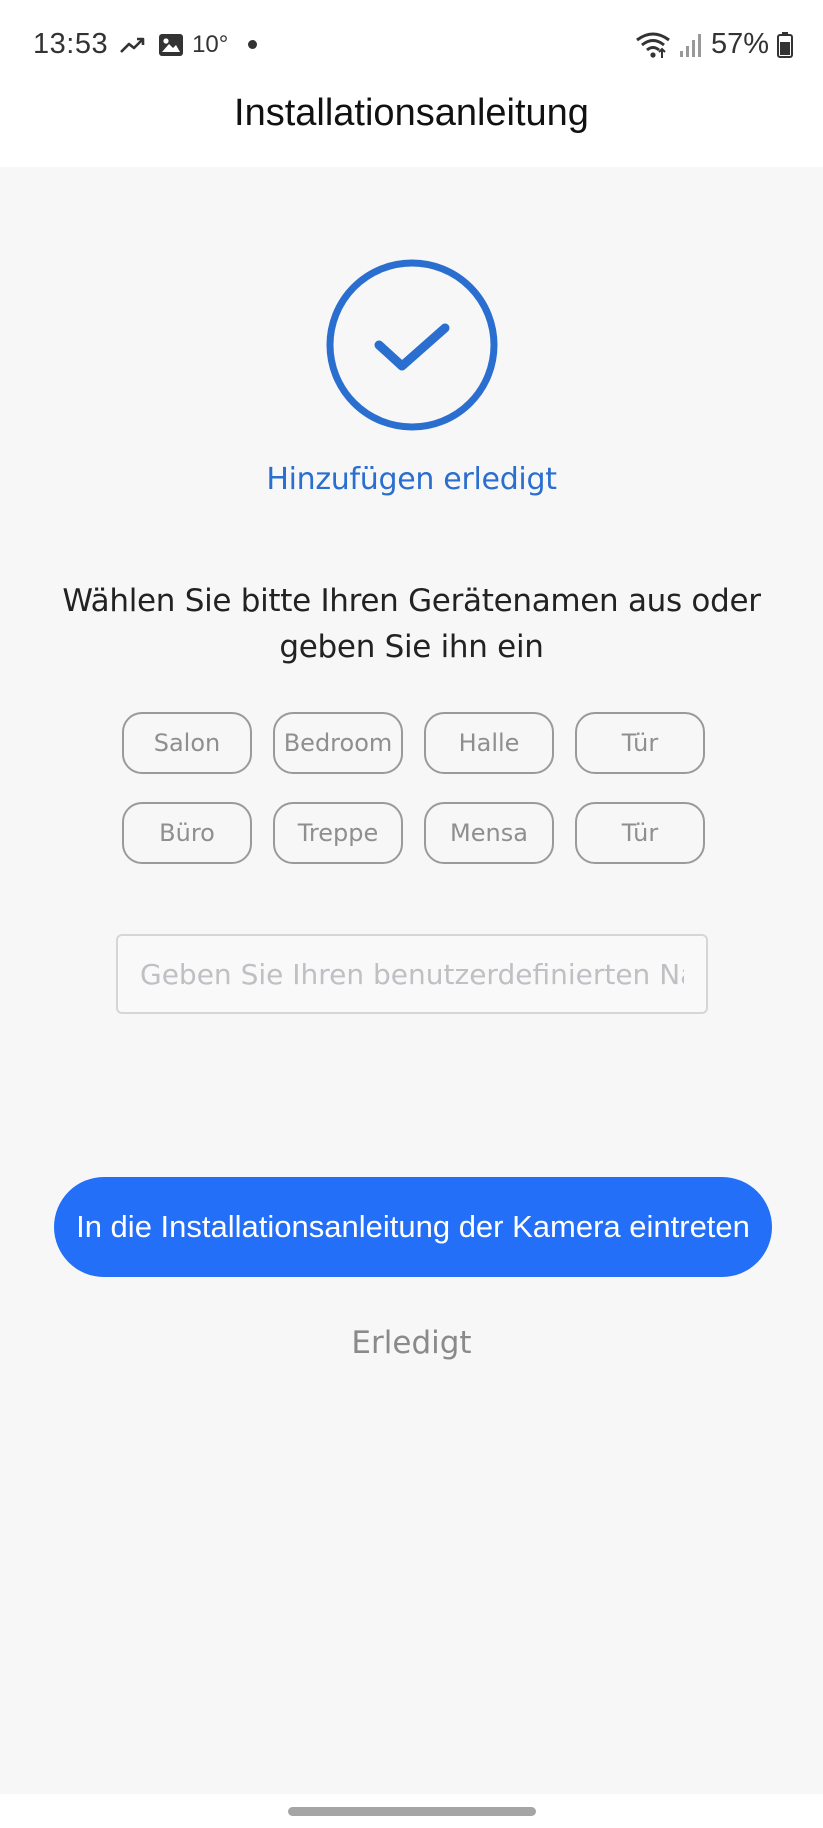  What do you see at coordinates (412, 974) in the screenshot?
I see `custom-name-input` at bounding box center [412, 974].